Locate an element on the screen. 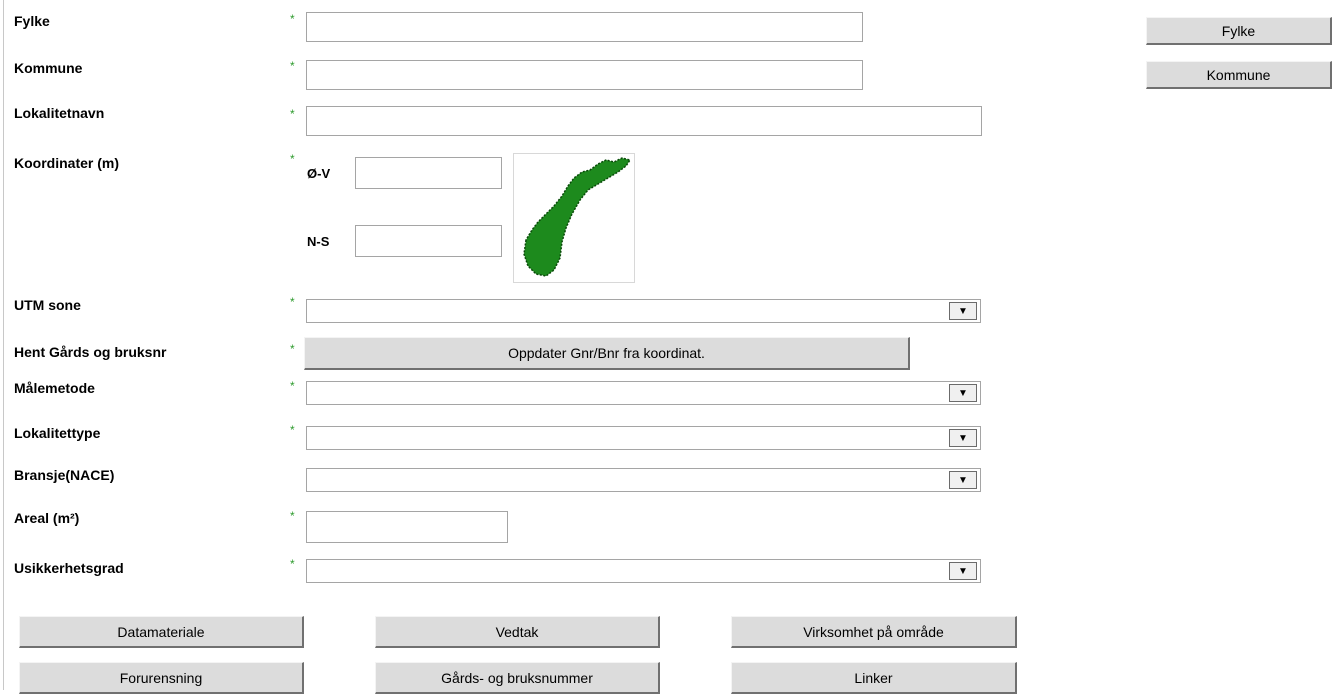  areal-label: Areal (m²) is located at coordinates (47, 518).